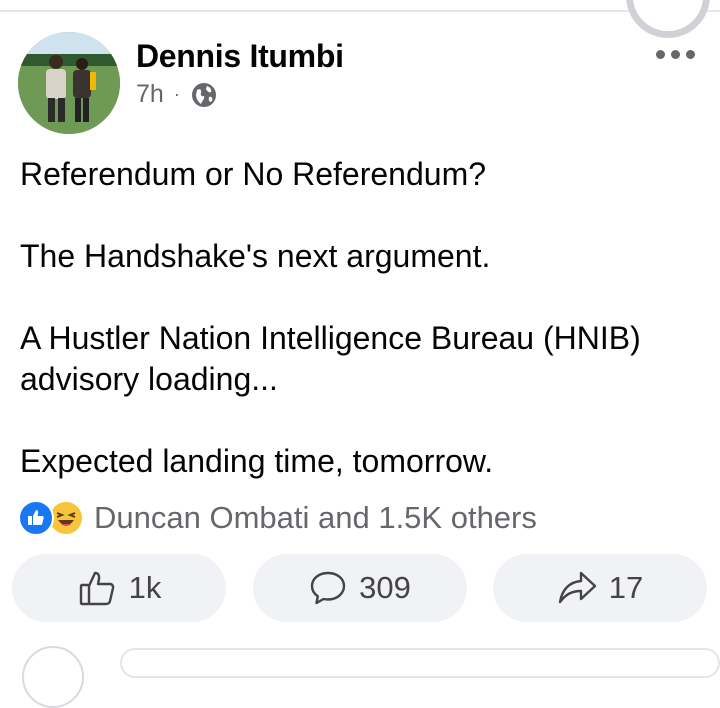 This screenshot has width=720, height=708. What do you see at coordinates (257, 461) in the screenshot?
I see `post-paragraph: Expected landing time, tomorrow.` at bounding box center [257, 461].